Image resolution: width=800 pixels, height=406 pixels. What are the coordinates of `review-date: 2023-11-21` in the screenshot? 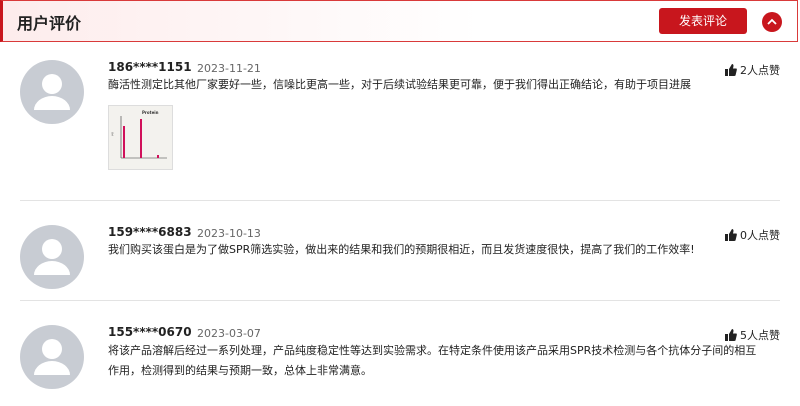 It's located at (229, 68).